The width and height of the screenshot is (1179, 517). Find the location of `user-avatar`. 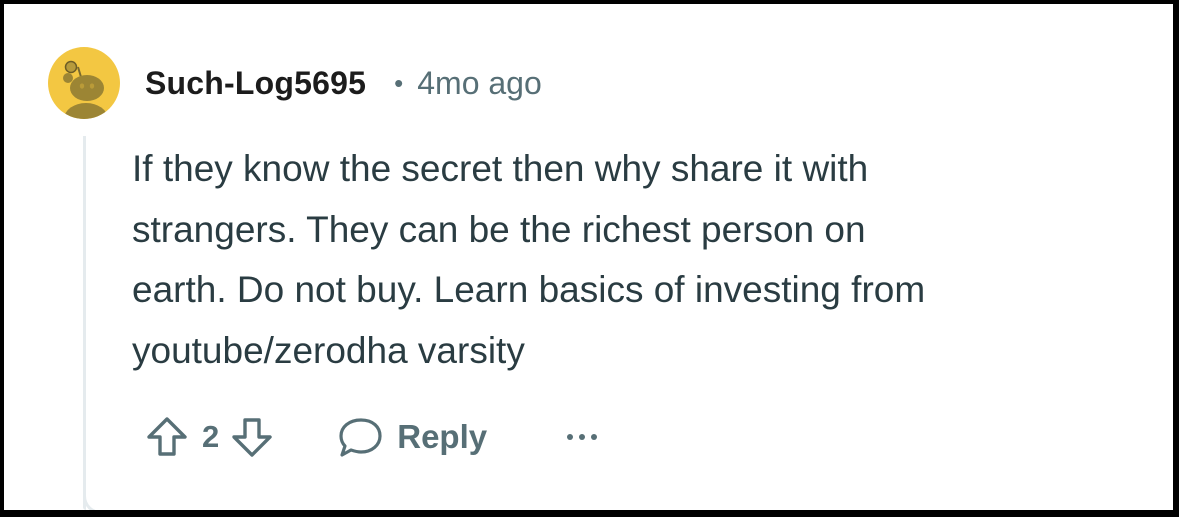

user-avatar is located at coordinates (84, 83).